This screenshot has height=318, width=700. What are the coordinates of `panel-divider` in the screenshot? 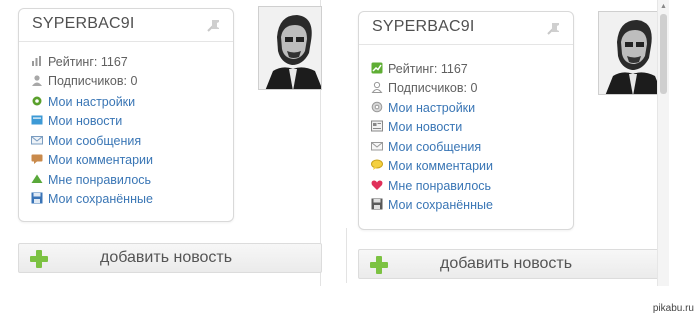 It's located at (346, 255).